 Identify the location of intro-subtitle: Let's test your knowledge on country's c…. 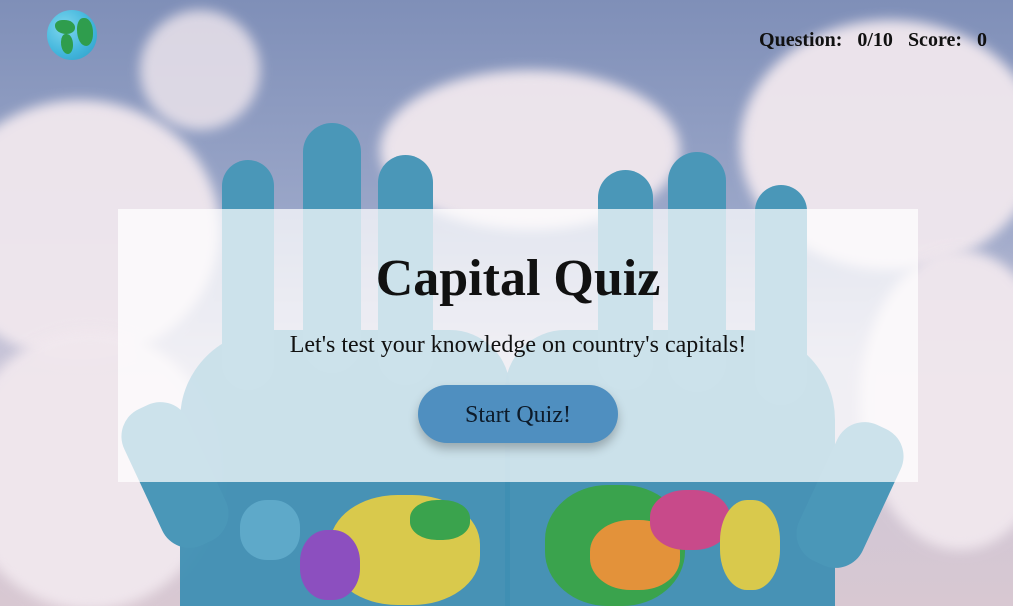
(518, 345).